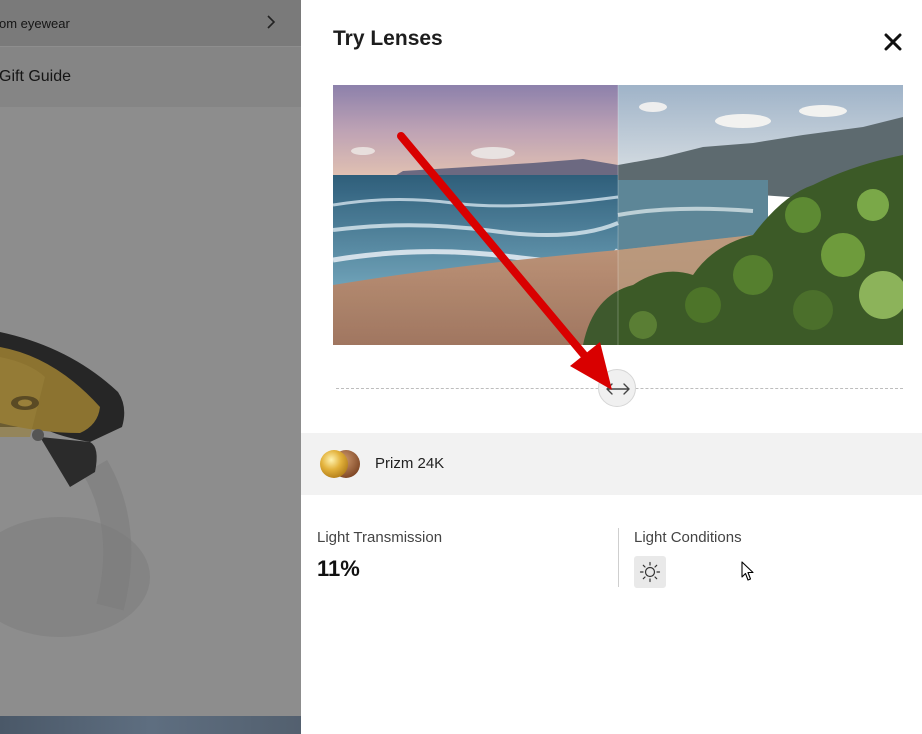  Describe the element at coordinates (338, 568) in the screenshot. I see `light-transmission-value: 11%` at that location.